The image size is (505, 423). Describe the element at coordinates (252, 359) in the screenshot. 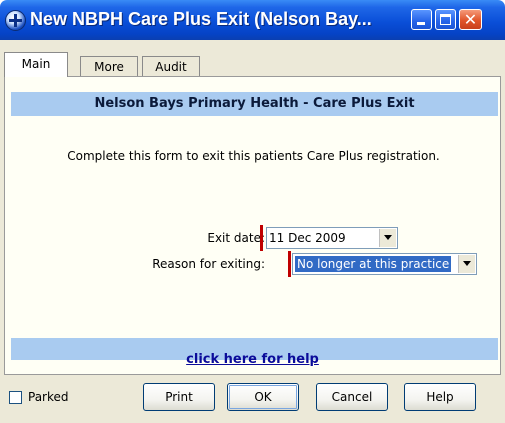

I see `help-link: click here for help` at that location.